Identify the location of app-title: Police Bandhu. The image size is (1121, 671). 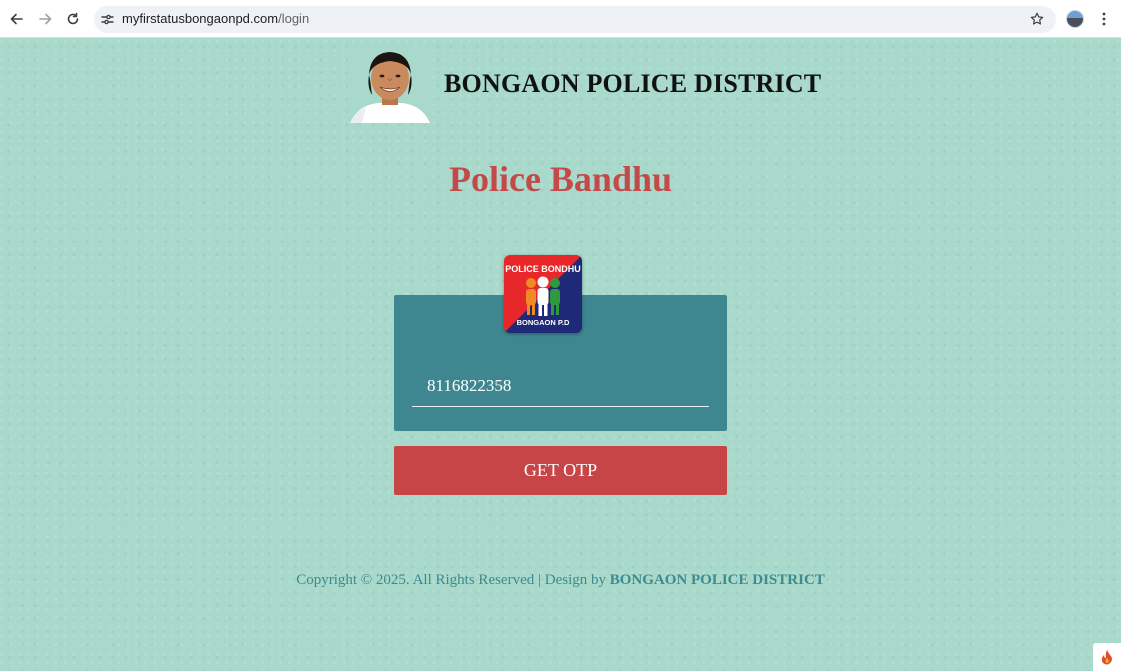
(560, 179).